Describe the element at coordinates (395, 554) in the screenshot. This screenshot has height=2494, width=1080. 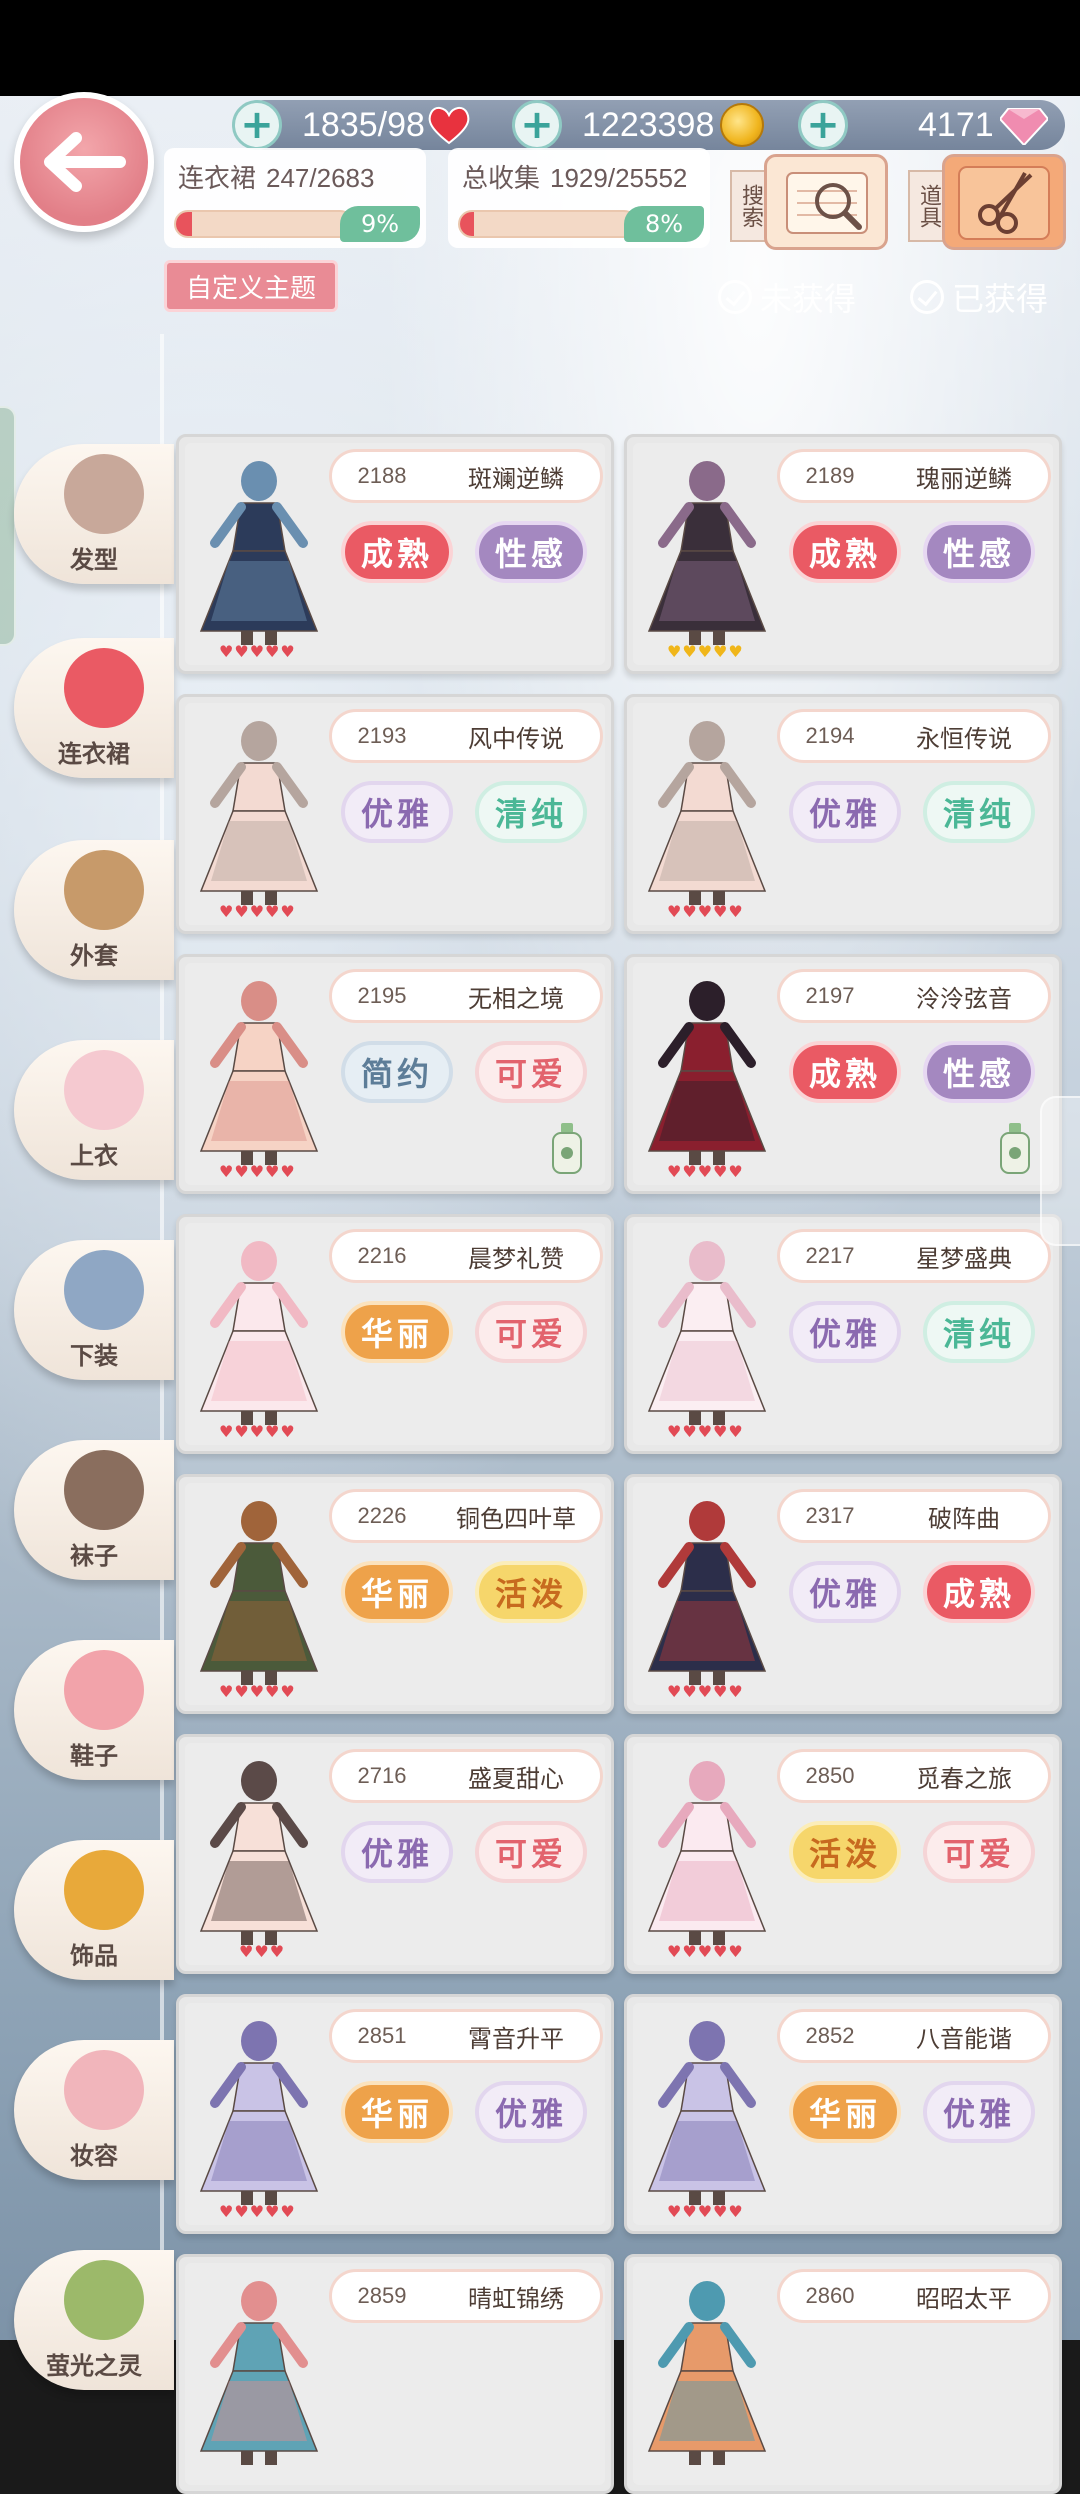
I see `outfit-card: 2188 斑斓逆鳞 成熟 性感 ♥♥♥♥♥` at that location.